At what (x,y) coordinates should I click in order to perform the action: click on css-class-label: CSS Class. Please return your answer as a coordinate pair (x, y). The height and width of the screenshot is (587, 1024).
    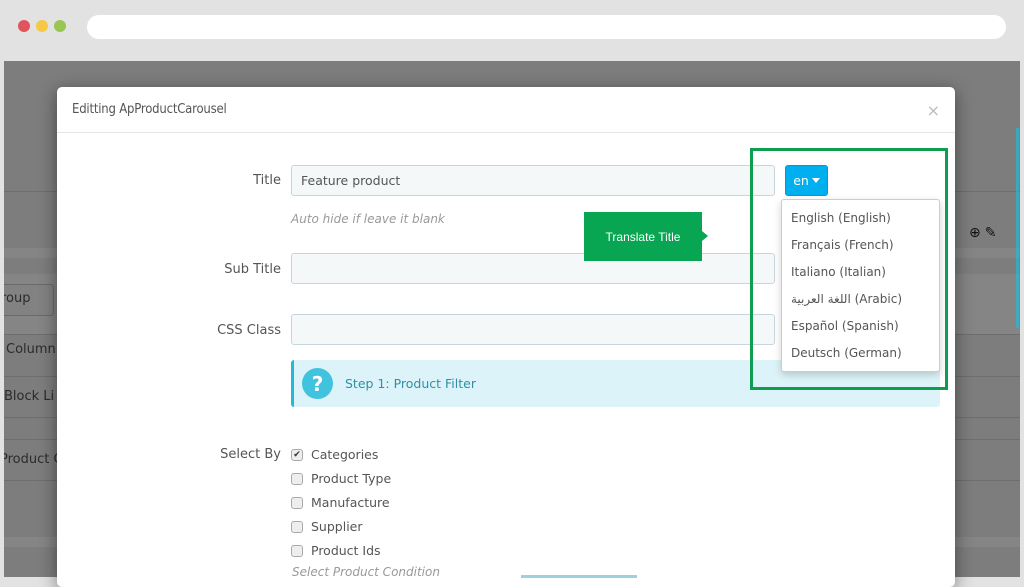
    Looking at the image, I should click on (249, 330).